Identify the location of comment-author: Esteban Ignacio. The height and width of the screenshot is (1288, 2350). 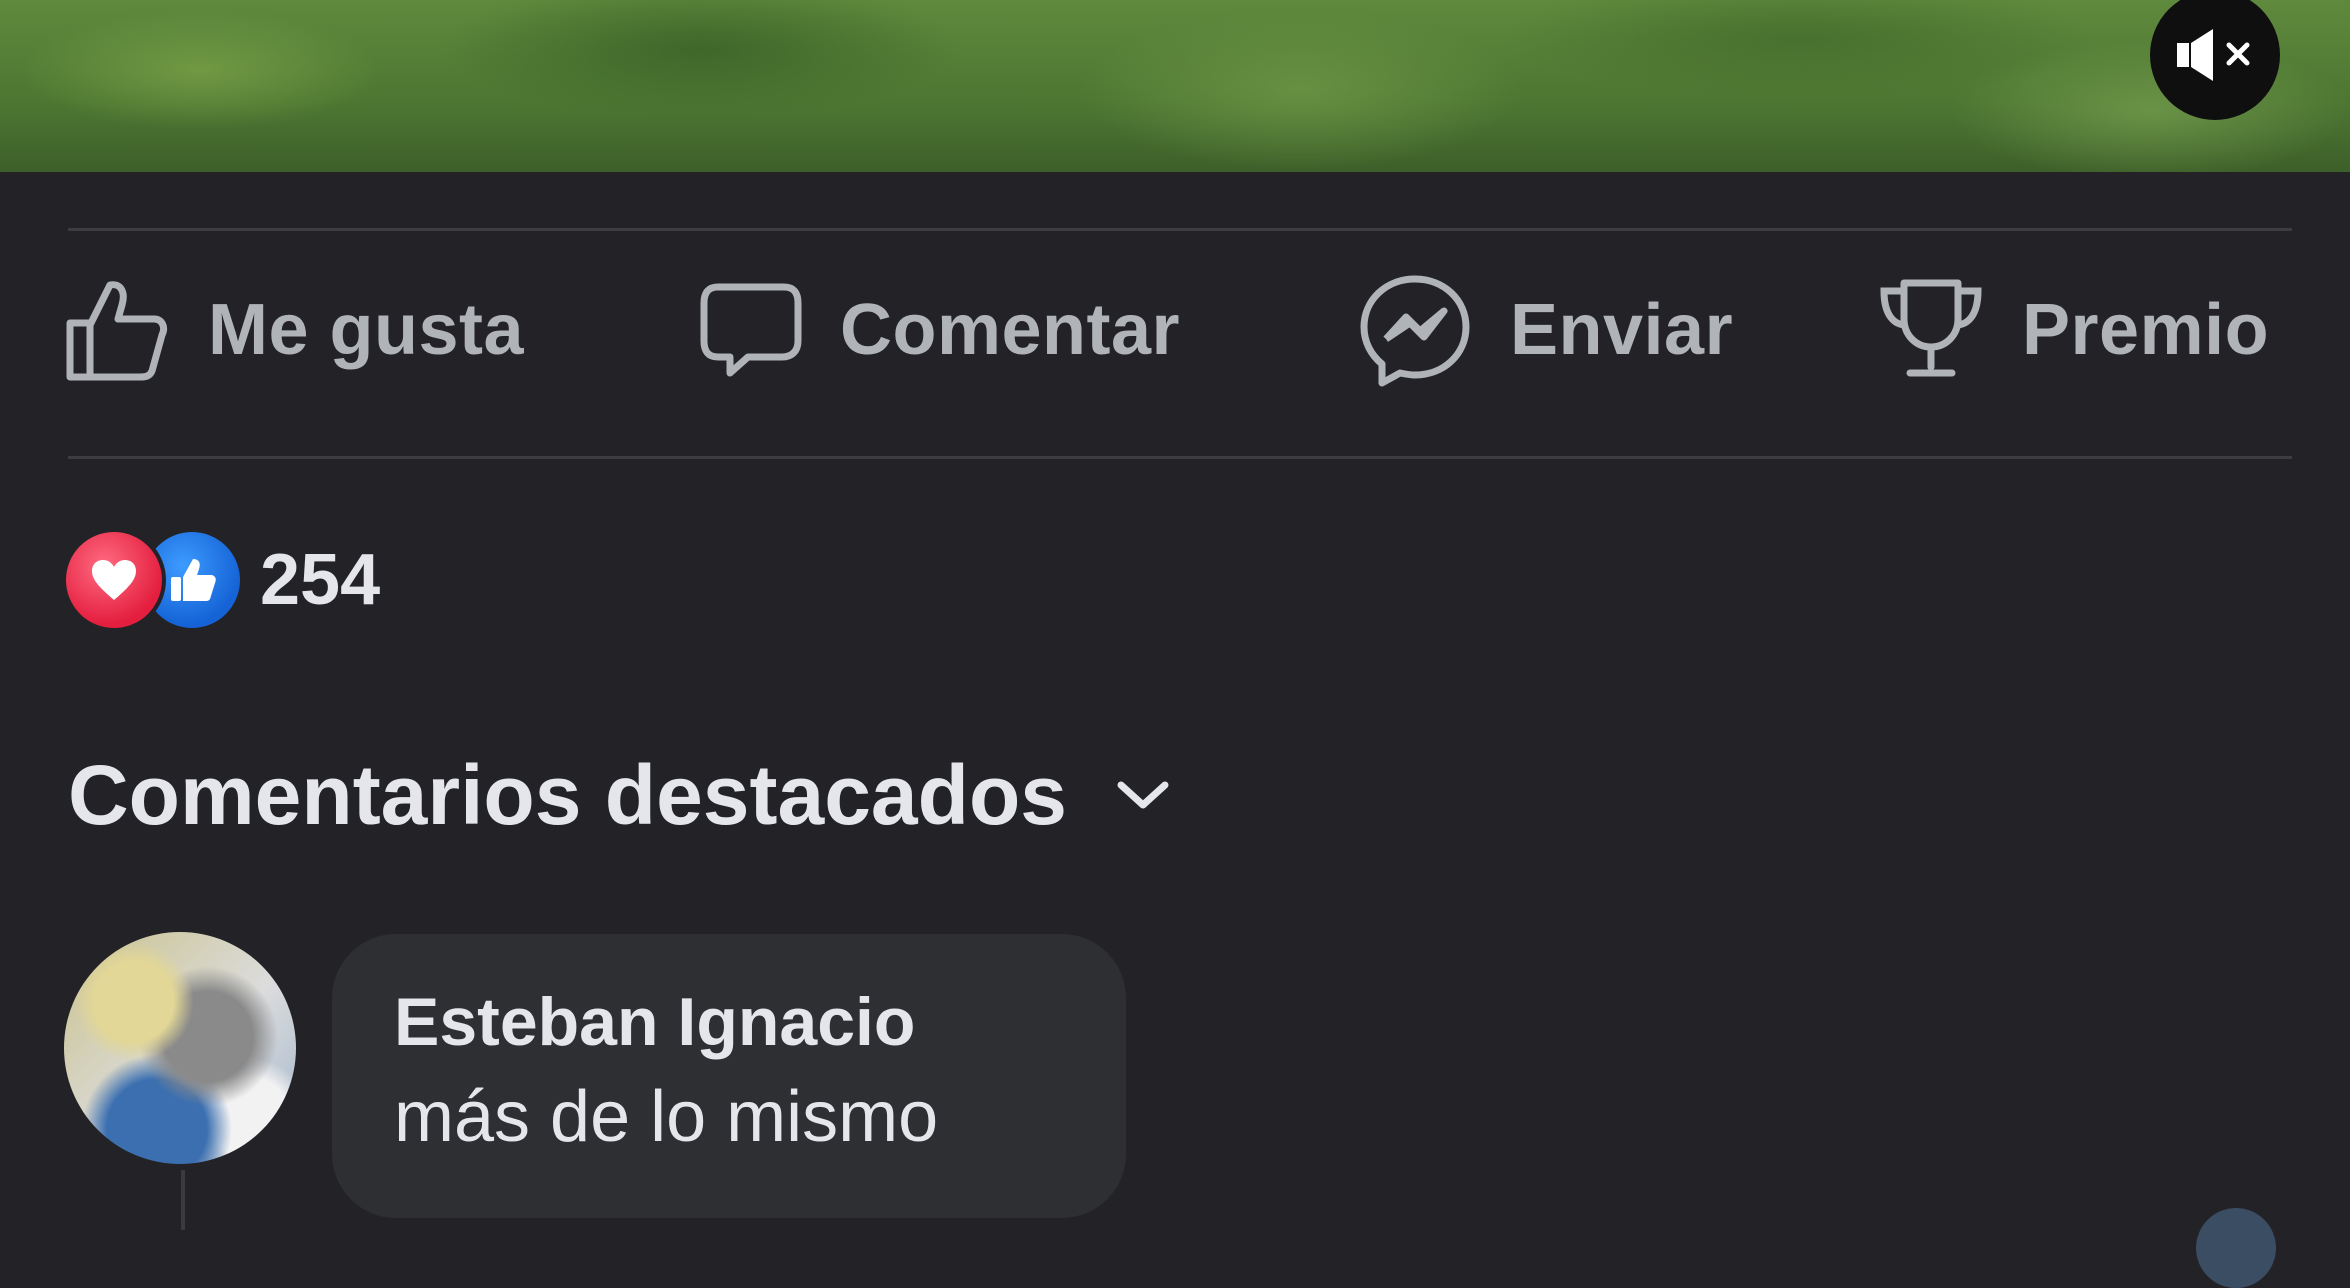
(729, 1022).